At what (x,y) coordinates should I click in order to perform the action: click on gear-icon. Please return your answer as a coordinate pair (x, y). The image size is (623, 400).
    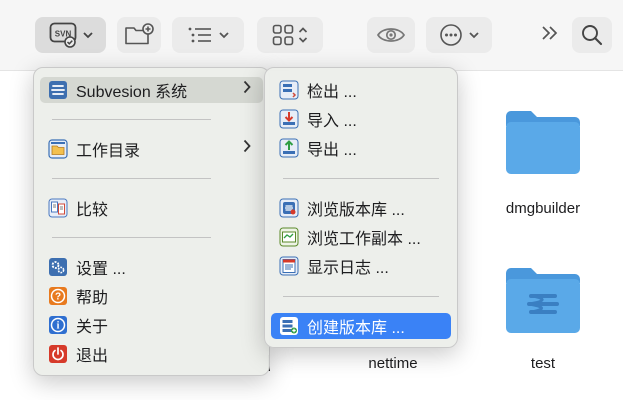
    Looking at the image, I should click on (58, 267).